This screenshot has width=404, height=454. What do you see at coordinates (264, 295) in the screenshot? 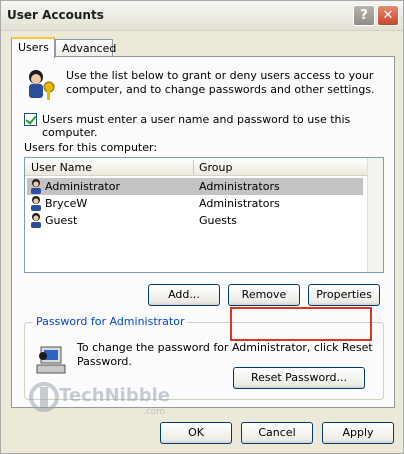
I see `remove-button: Remove` at bounding box center [264, 295].